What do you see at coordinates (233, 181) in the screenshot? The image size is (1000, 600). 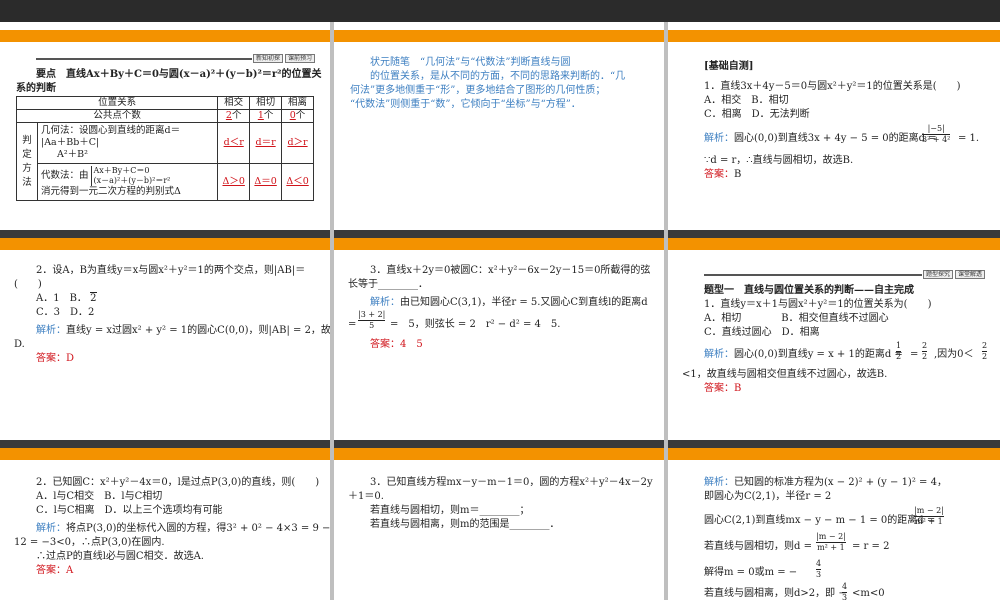 I see `alg-result: Δ＞0` at bounding box center [233, 181].